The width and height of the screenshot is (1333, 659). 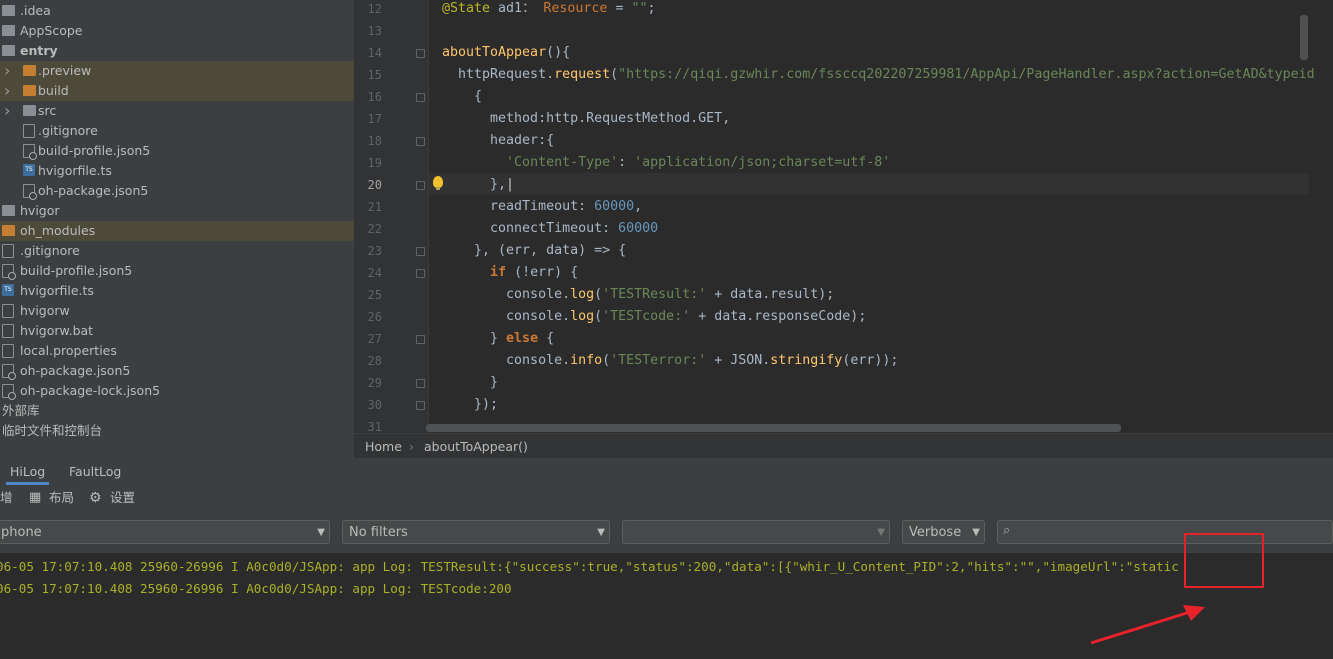 I want to click on code-line: connectTimeout: 60000, so click(x=550, y=228).